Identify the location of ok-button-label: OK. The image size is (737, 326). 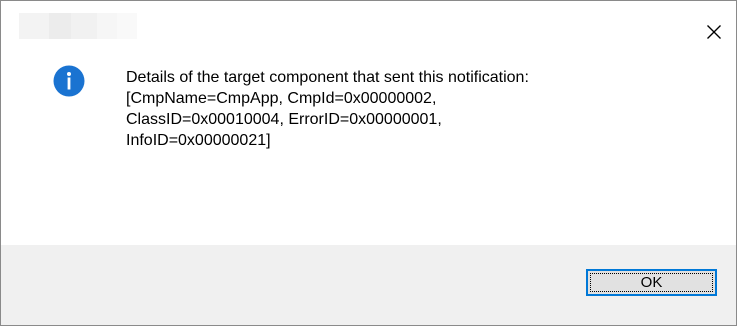
(651, 282).